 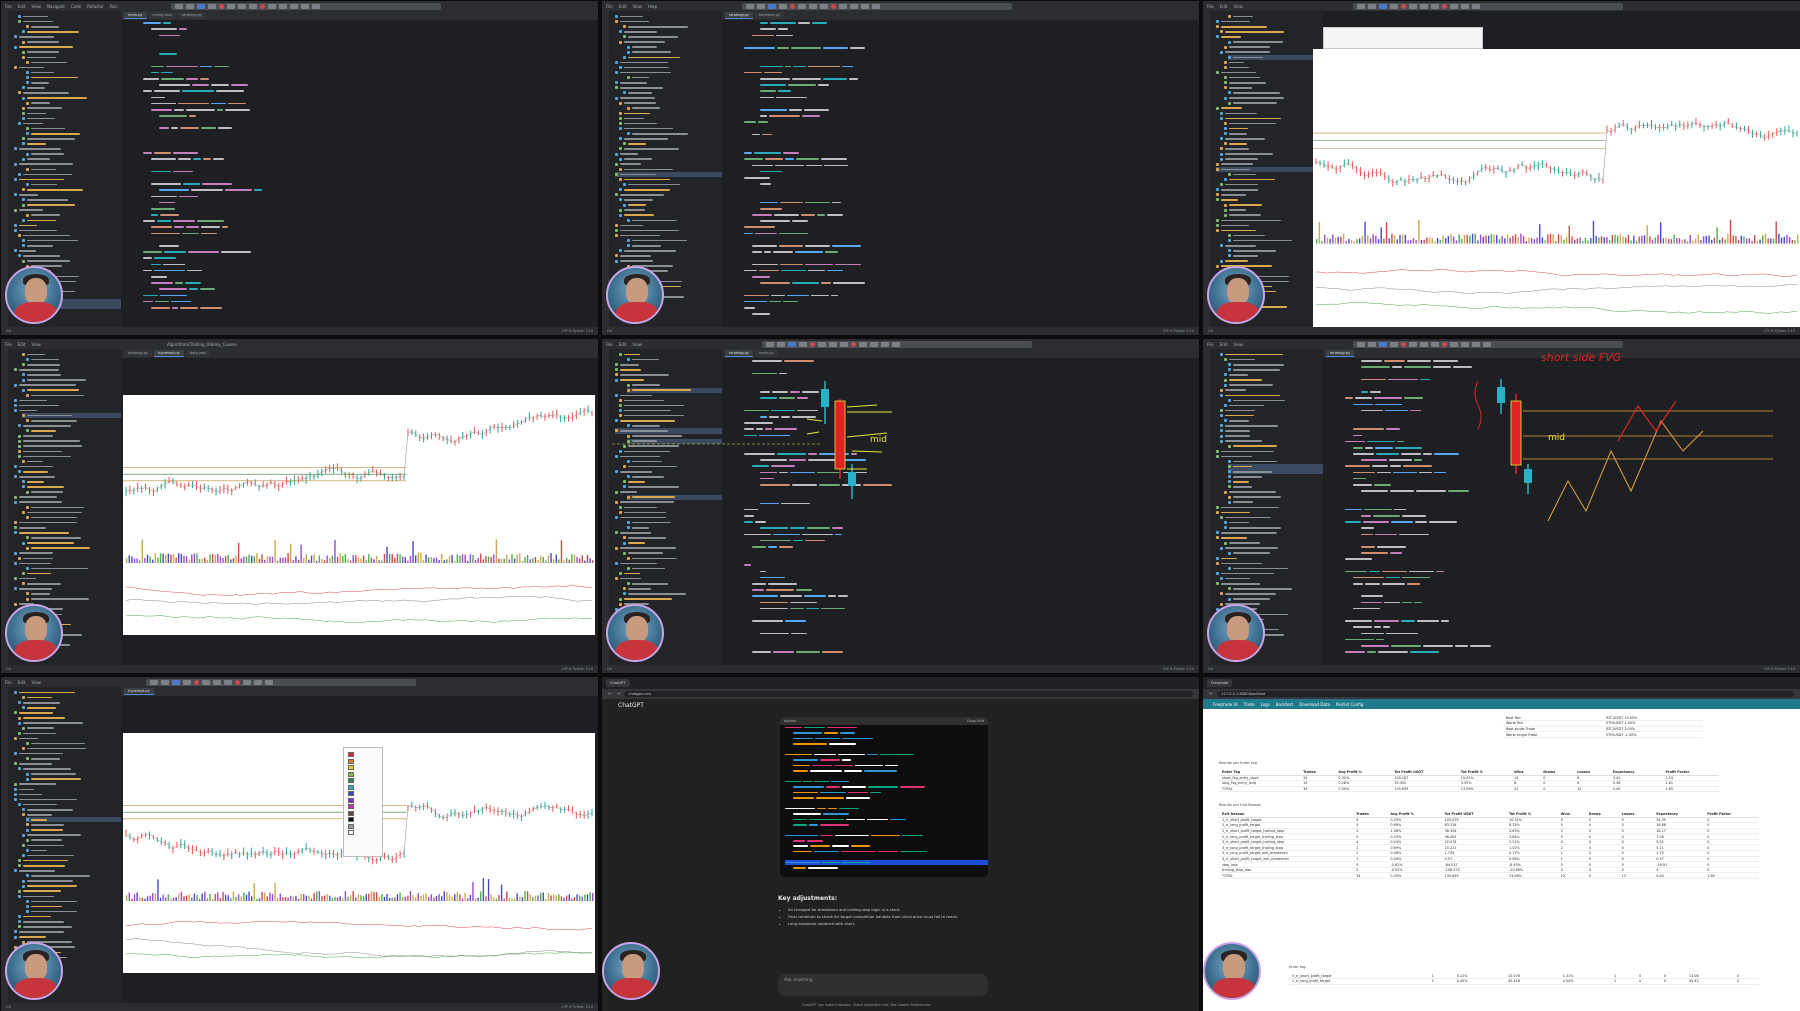 I want to click on menu-navigate: Navigate, so click(x=56, y=6).